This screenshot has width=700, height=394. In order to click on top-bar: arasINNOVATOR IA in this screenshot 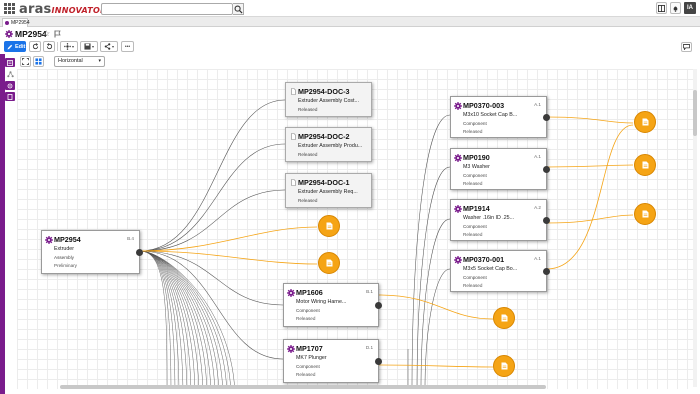, I will do `click(350, 8)`.